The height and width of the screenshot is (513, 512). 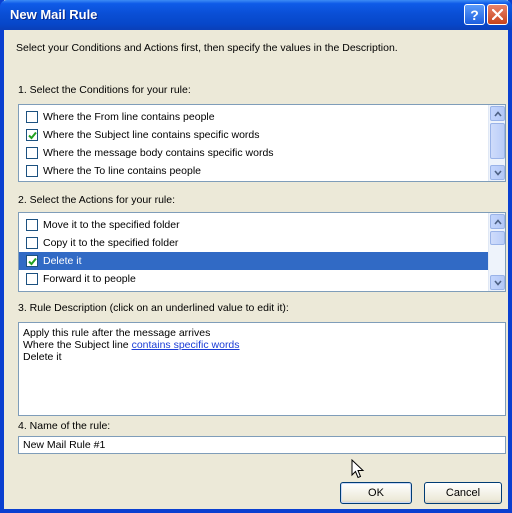 I want to click on rule-name-input: New Mail Rule #1, so click(x=262, y=445).